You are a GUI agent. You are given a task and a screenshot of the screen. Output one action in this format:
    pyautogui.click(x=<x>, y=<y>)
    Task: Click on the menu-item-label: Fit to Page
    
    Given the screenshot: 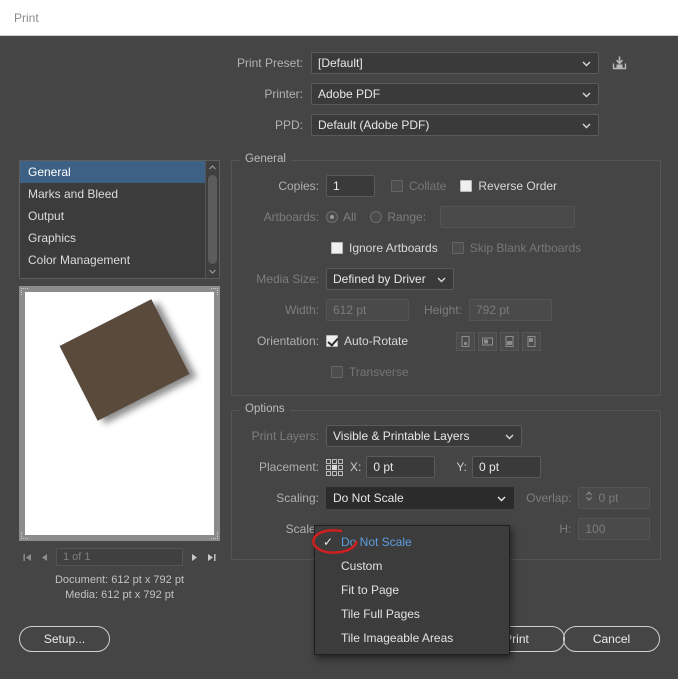 What is the action you would take?
    pyautogui.click(x=370, y=590)
    